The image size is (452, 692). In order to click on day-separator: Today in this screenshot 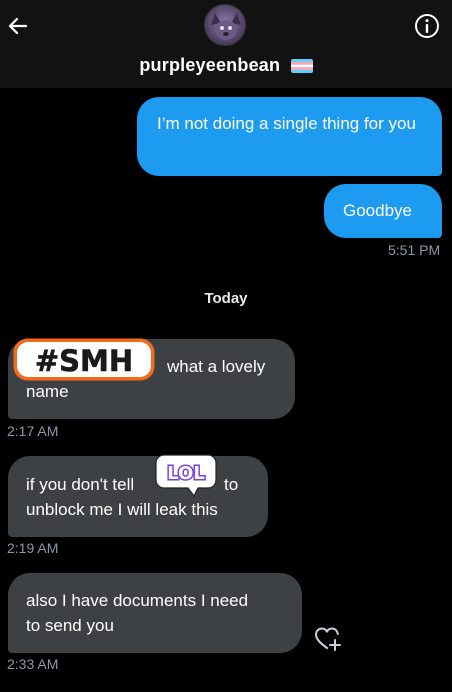, I will do `click(226, 298)`.